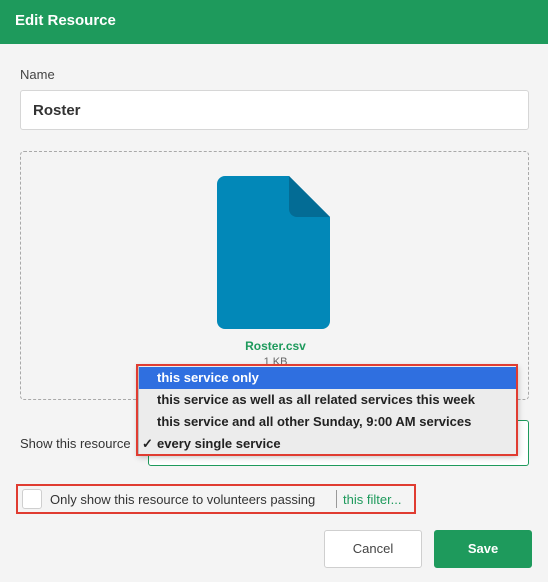 This screenshot has width=548, height=582. I want to click on name-input, so click(274, 110).